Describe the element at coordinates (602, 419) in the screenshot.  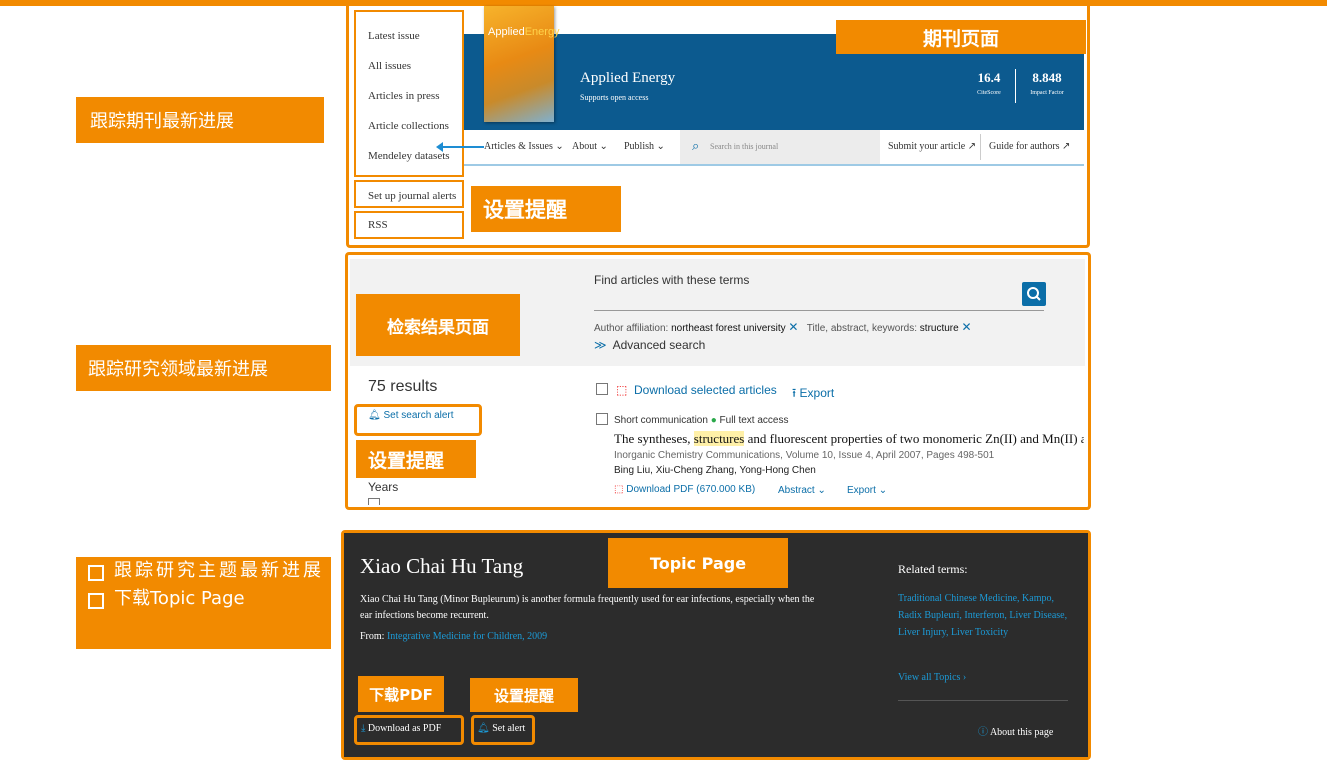
I see `article-checkbox` at that location.